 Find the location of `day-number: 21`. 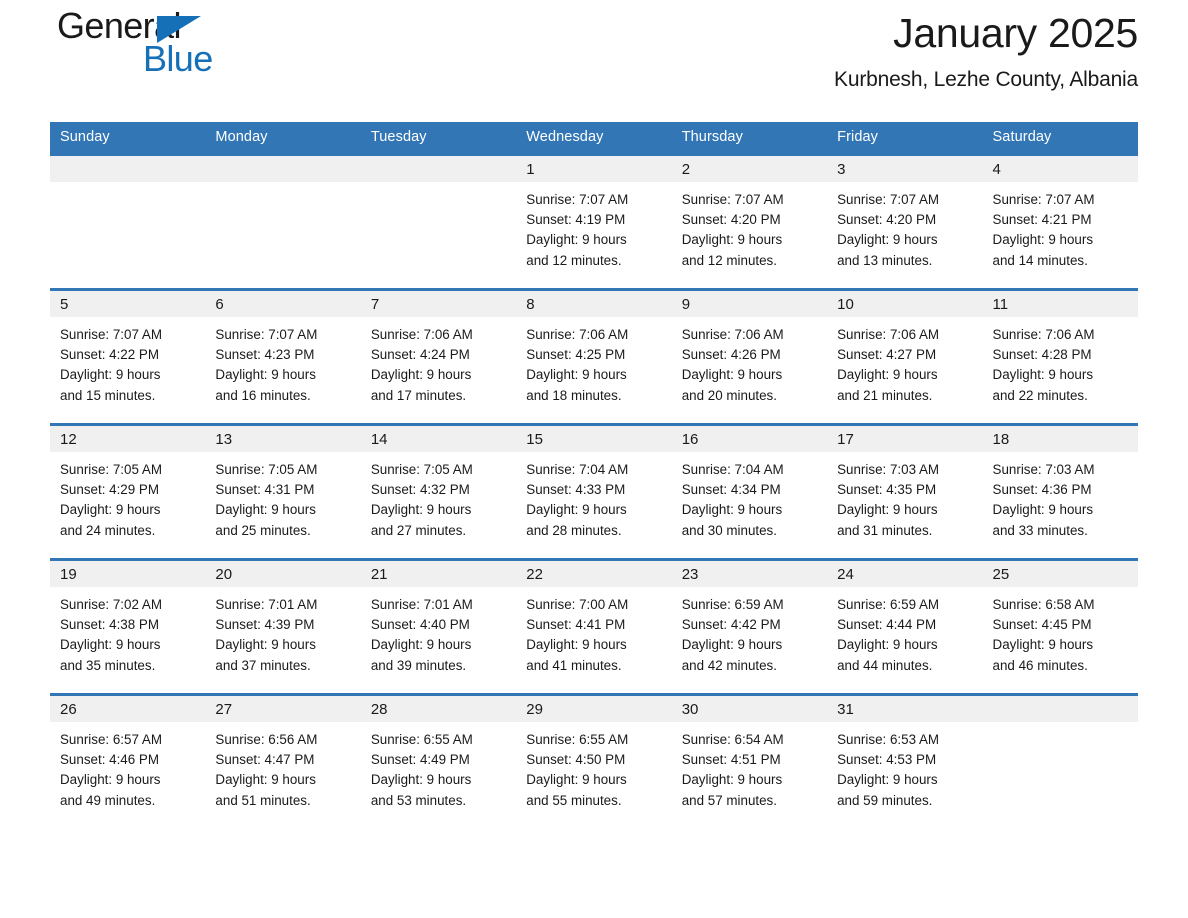

day-number: 21 is located at coordinates (379, 574).